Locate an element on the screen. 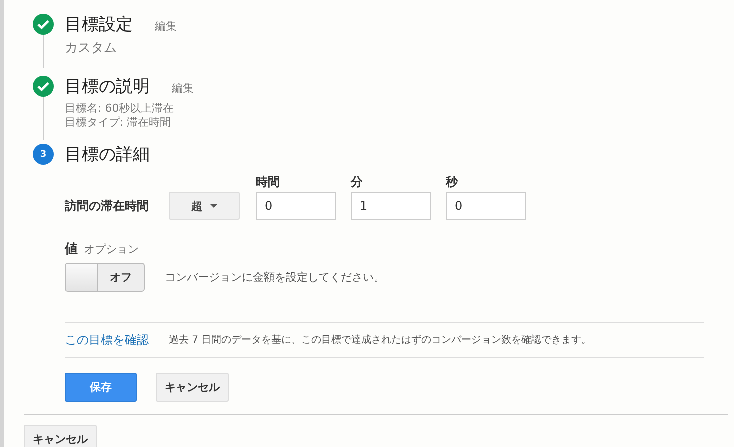  optional-hint: オプション is located at coordinates (111, 249).